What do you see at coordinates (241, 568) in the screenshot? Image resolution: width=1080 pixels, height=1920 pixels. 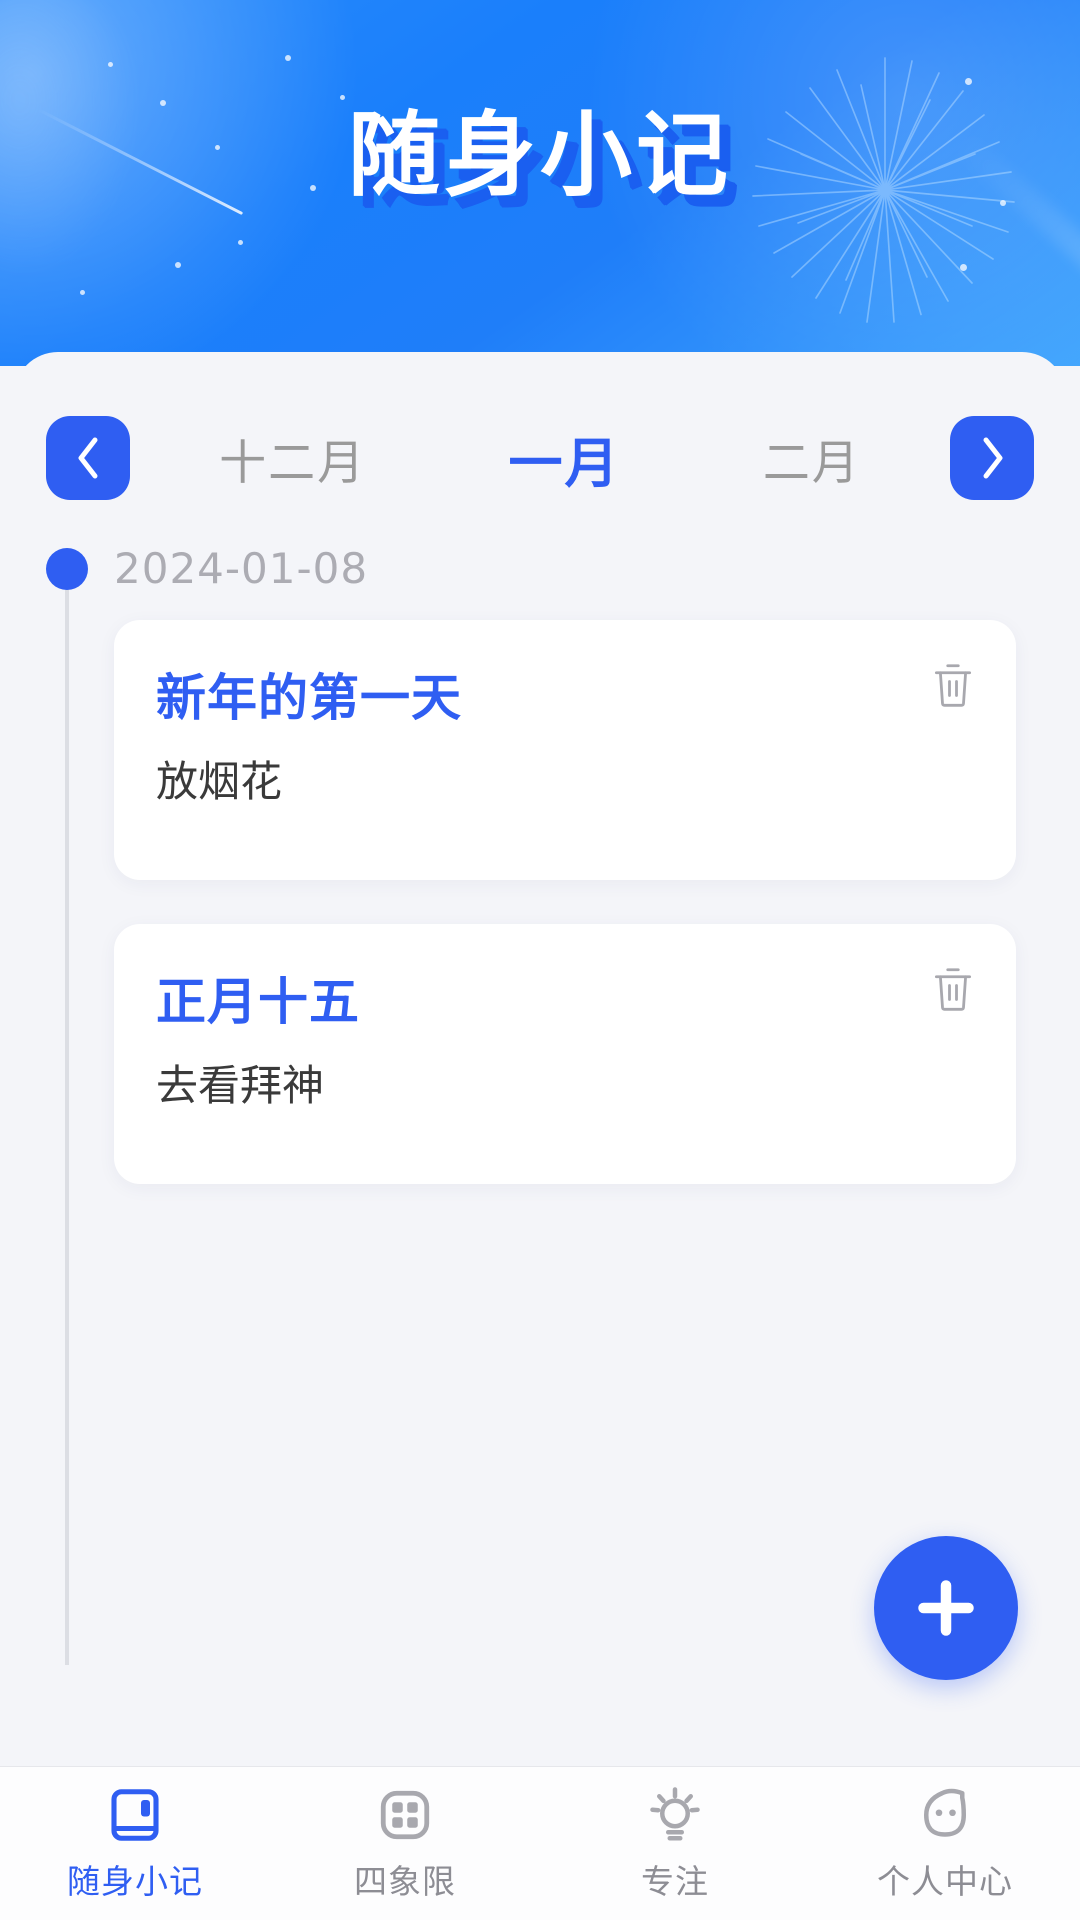 I see `timeline-date-label: 2024-01-08` at bounding box center [241, 568].